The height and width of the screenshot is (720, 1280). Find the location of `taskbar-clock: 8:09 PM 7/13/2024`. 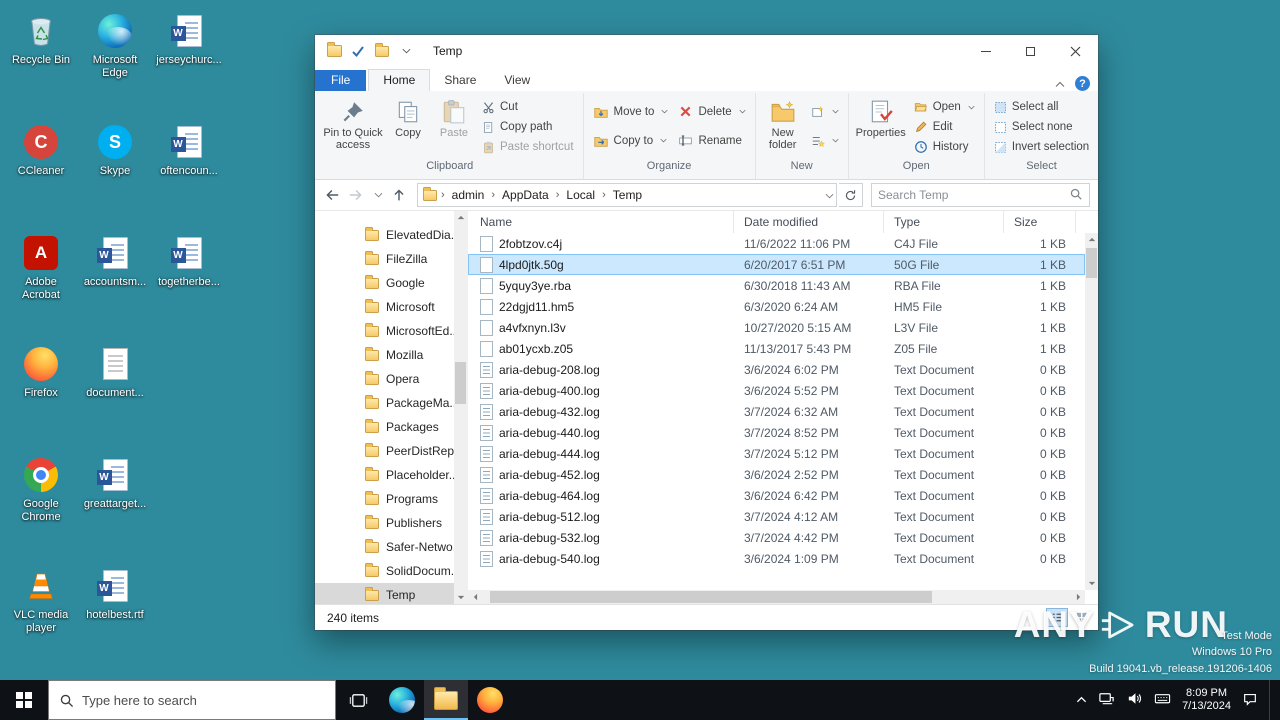

taskbar-clock: 8:09 PM 7/13/2024 is located at coordinates (1206, 700).